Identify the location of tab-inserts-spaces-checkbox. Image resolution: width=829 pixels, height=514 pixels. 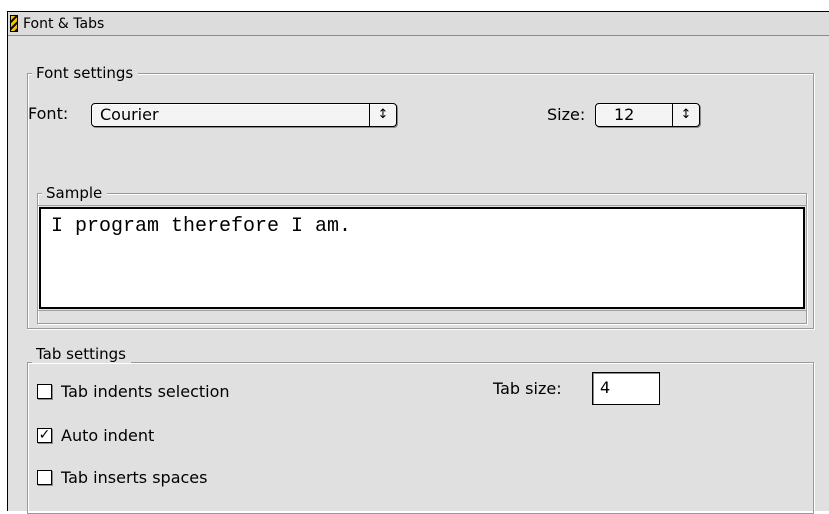
(44, 477).